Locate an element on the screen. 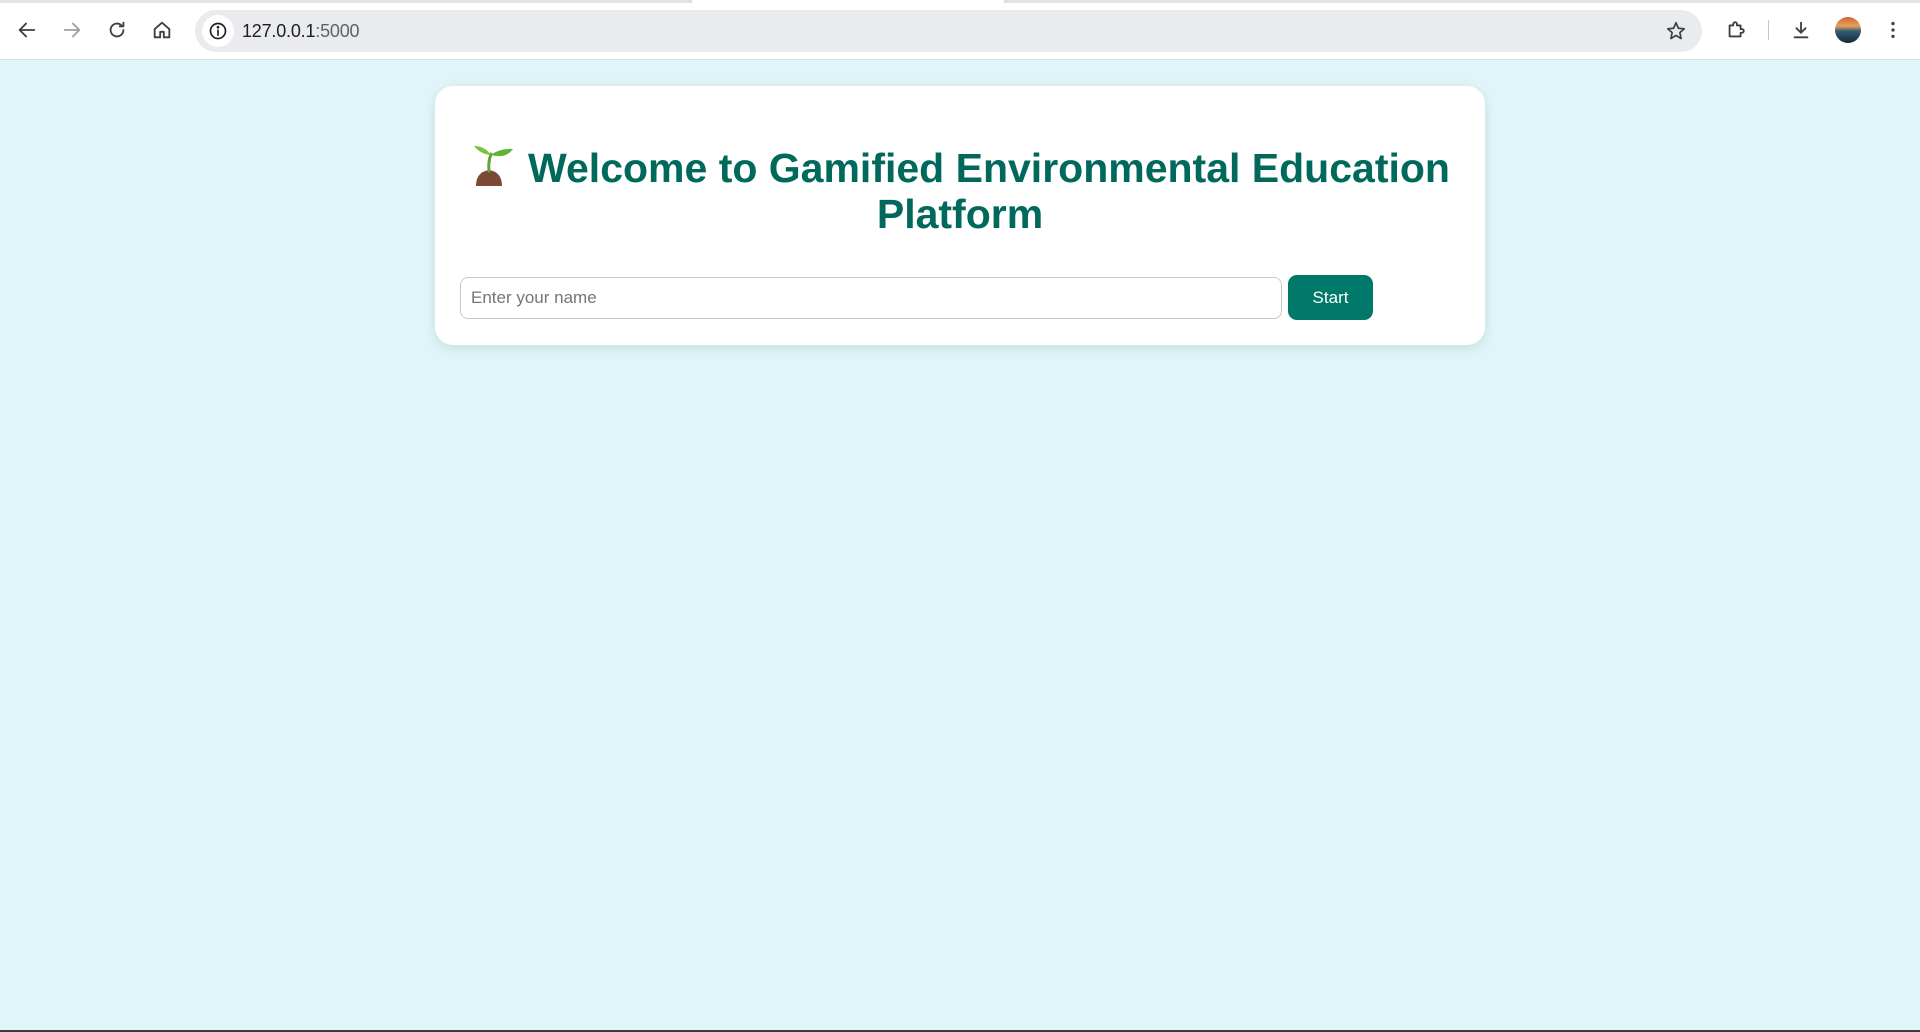  site-info-button is located at coordinates (218, 31).